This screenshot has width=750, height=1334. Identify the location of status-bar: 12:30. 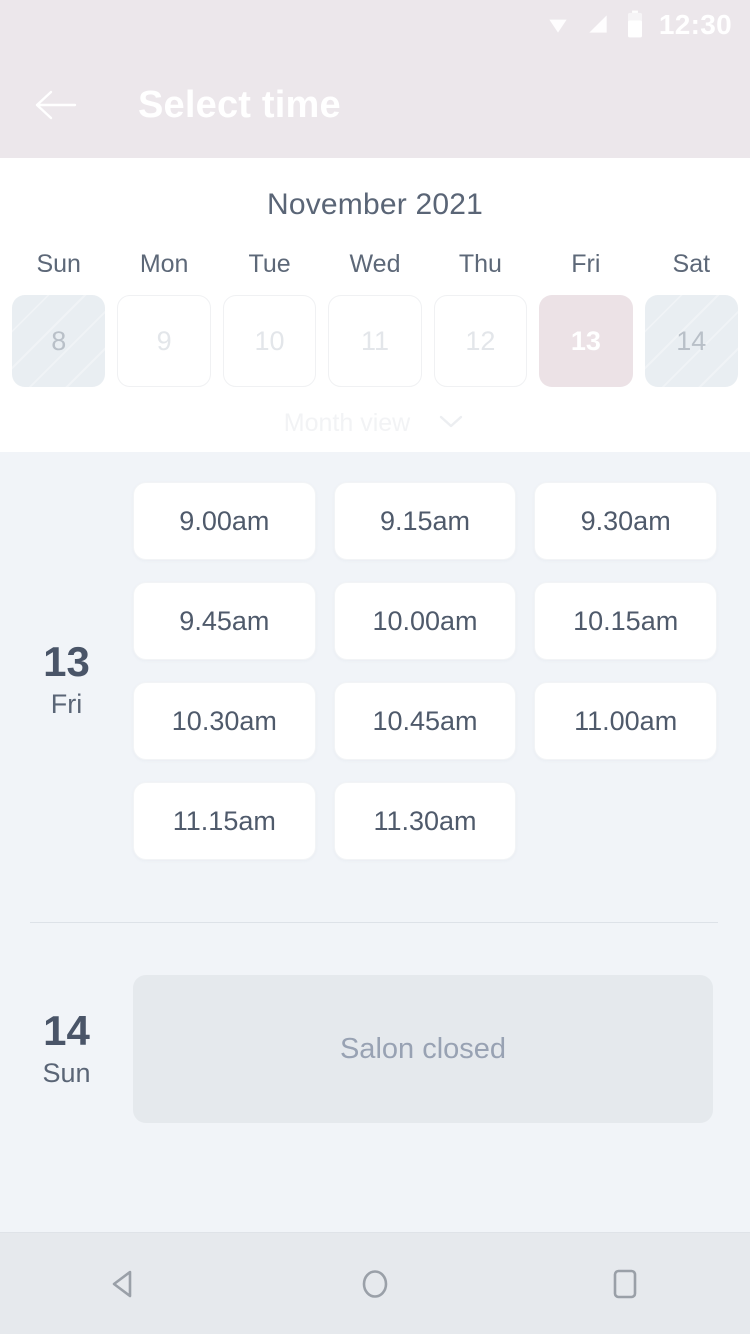
(375, 26).